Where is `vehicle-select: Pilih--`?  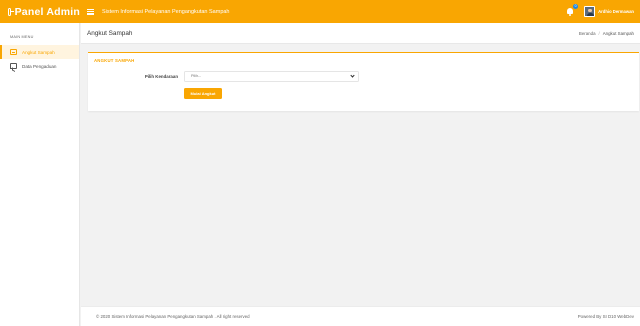 vehicle-select: Pilih-- is located at coordinates (271, 76).